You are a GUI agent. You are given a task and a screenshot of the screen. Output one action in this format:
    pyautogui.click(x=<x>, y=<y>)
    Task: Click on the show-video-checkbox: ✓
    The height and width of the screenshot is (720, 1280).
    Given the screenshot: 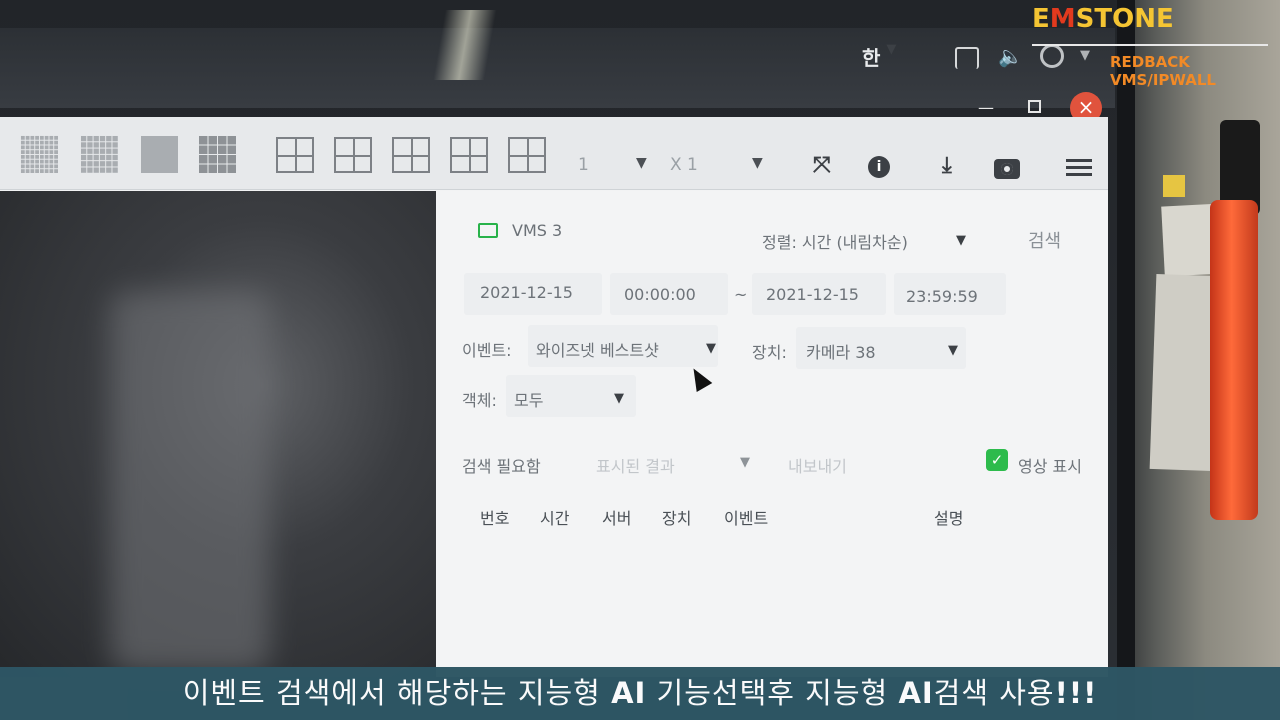 What is the action you would take?
    pyautogui.click(x=997, y=460)
    